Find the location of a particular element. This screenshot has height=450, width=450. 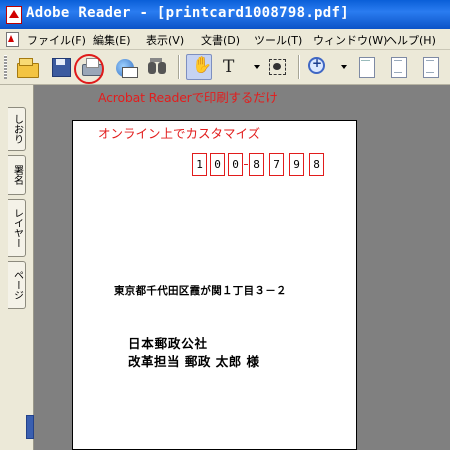

tab-layers: レイヤー is located at coordinates (17, 228).